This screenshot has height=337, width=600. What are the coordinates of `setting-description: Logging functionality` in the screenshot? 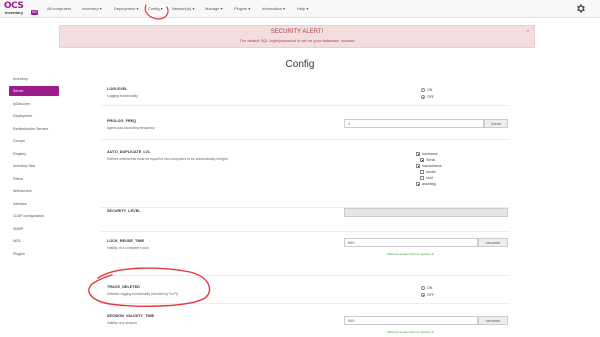 It's located at (122, 96).